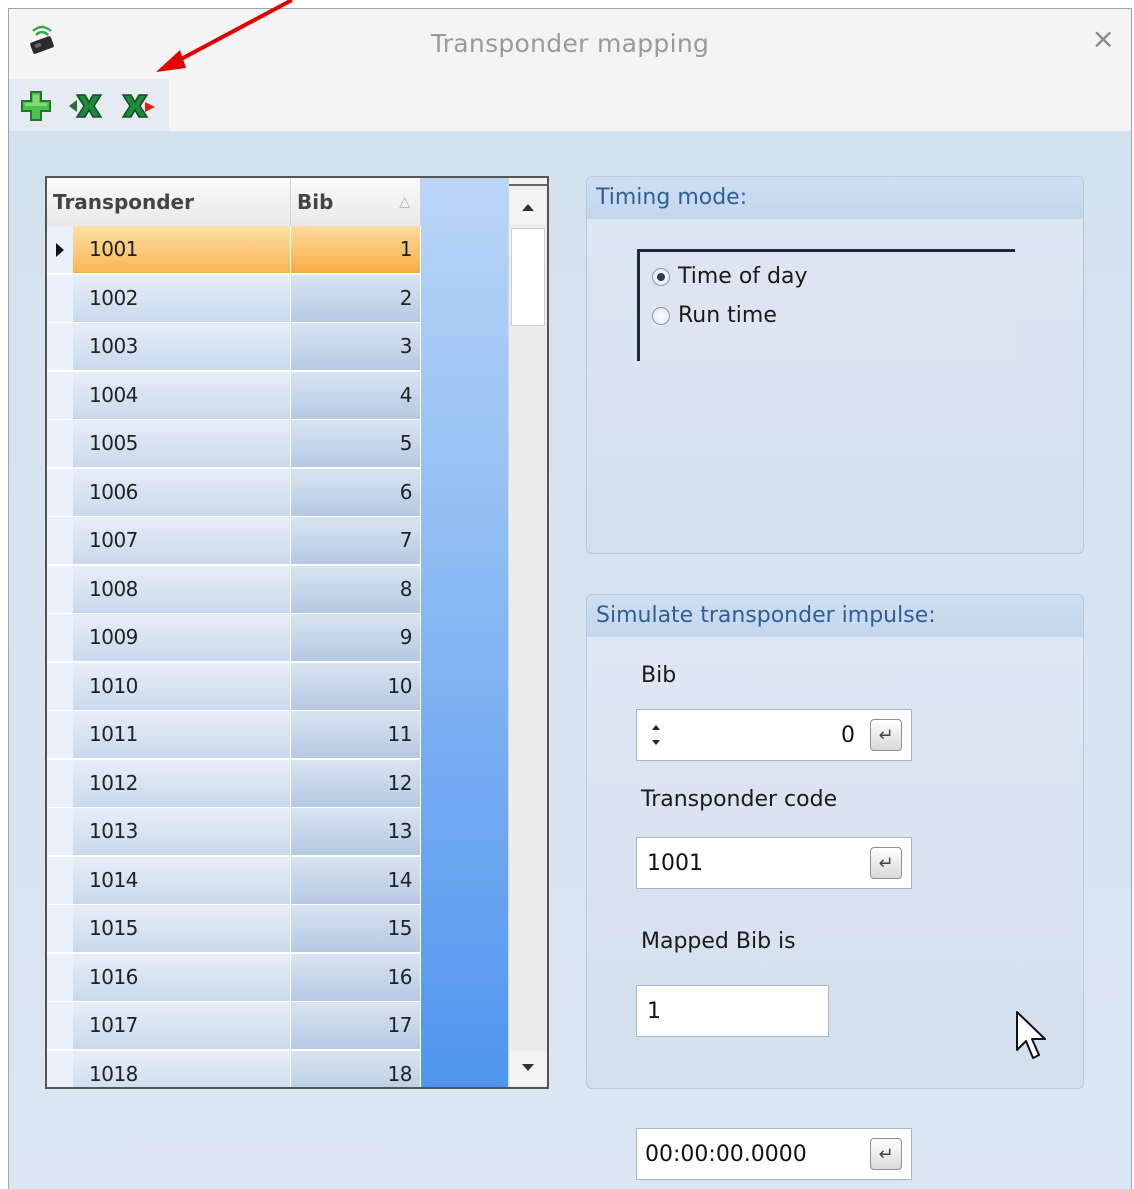 The width and height of the screenshot is (1134, 1189). What do you see at coordinates (182, 541) in the screenshot?
I see `cell-transponder: 1007` at bounding box center [182, 541].